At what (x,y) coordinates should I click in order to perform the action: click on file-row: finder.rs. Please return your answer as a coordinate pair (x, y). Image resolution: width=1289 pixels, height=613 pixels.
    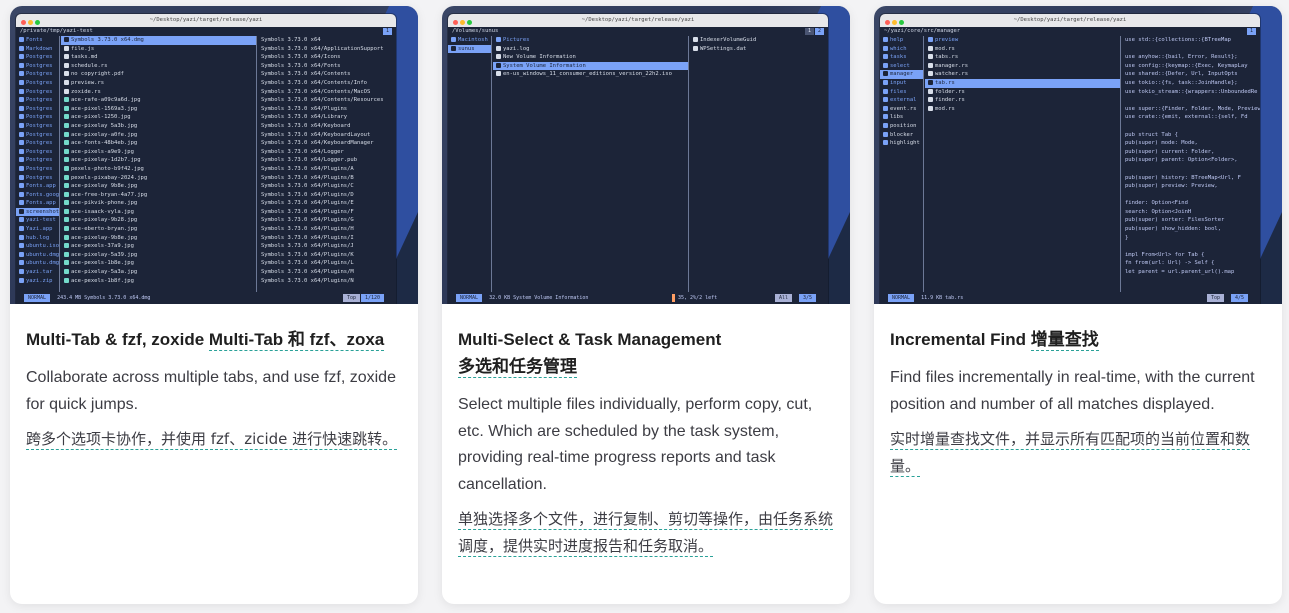
    Looking at the image, I should click on (1022, 100).